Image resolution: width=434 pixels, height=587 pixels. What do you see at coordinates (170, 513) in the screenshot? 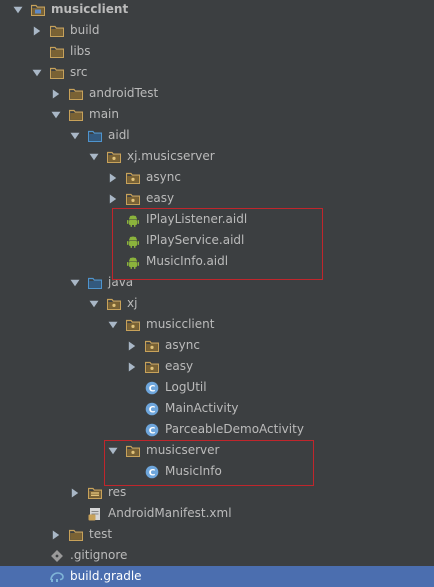
I see `tree-item-label: AndroidManifest.xml` at bounding box center [170, 513].